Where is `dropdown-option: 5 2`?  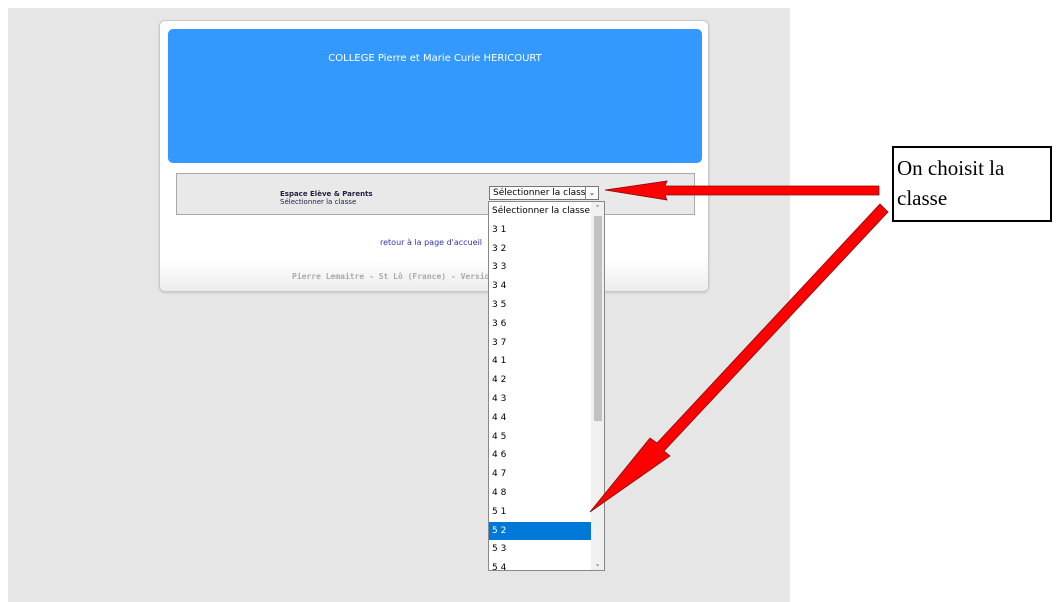
dropdown-option: 5 2 is located at coordinates (541, 531).